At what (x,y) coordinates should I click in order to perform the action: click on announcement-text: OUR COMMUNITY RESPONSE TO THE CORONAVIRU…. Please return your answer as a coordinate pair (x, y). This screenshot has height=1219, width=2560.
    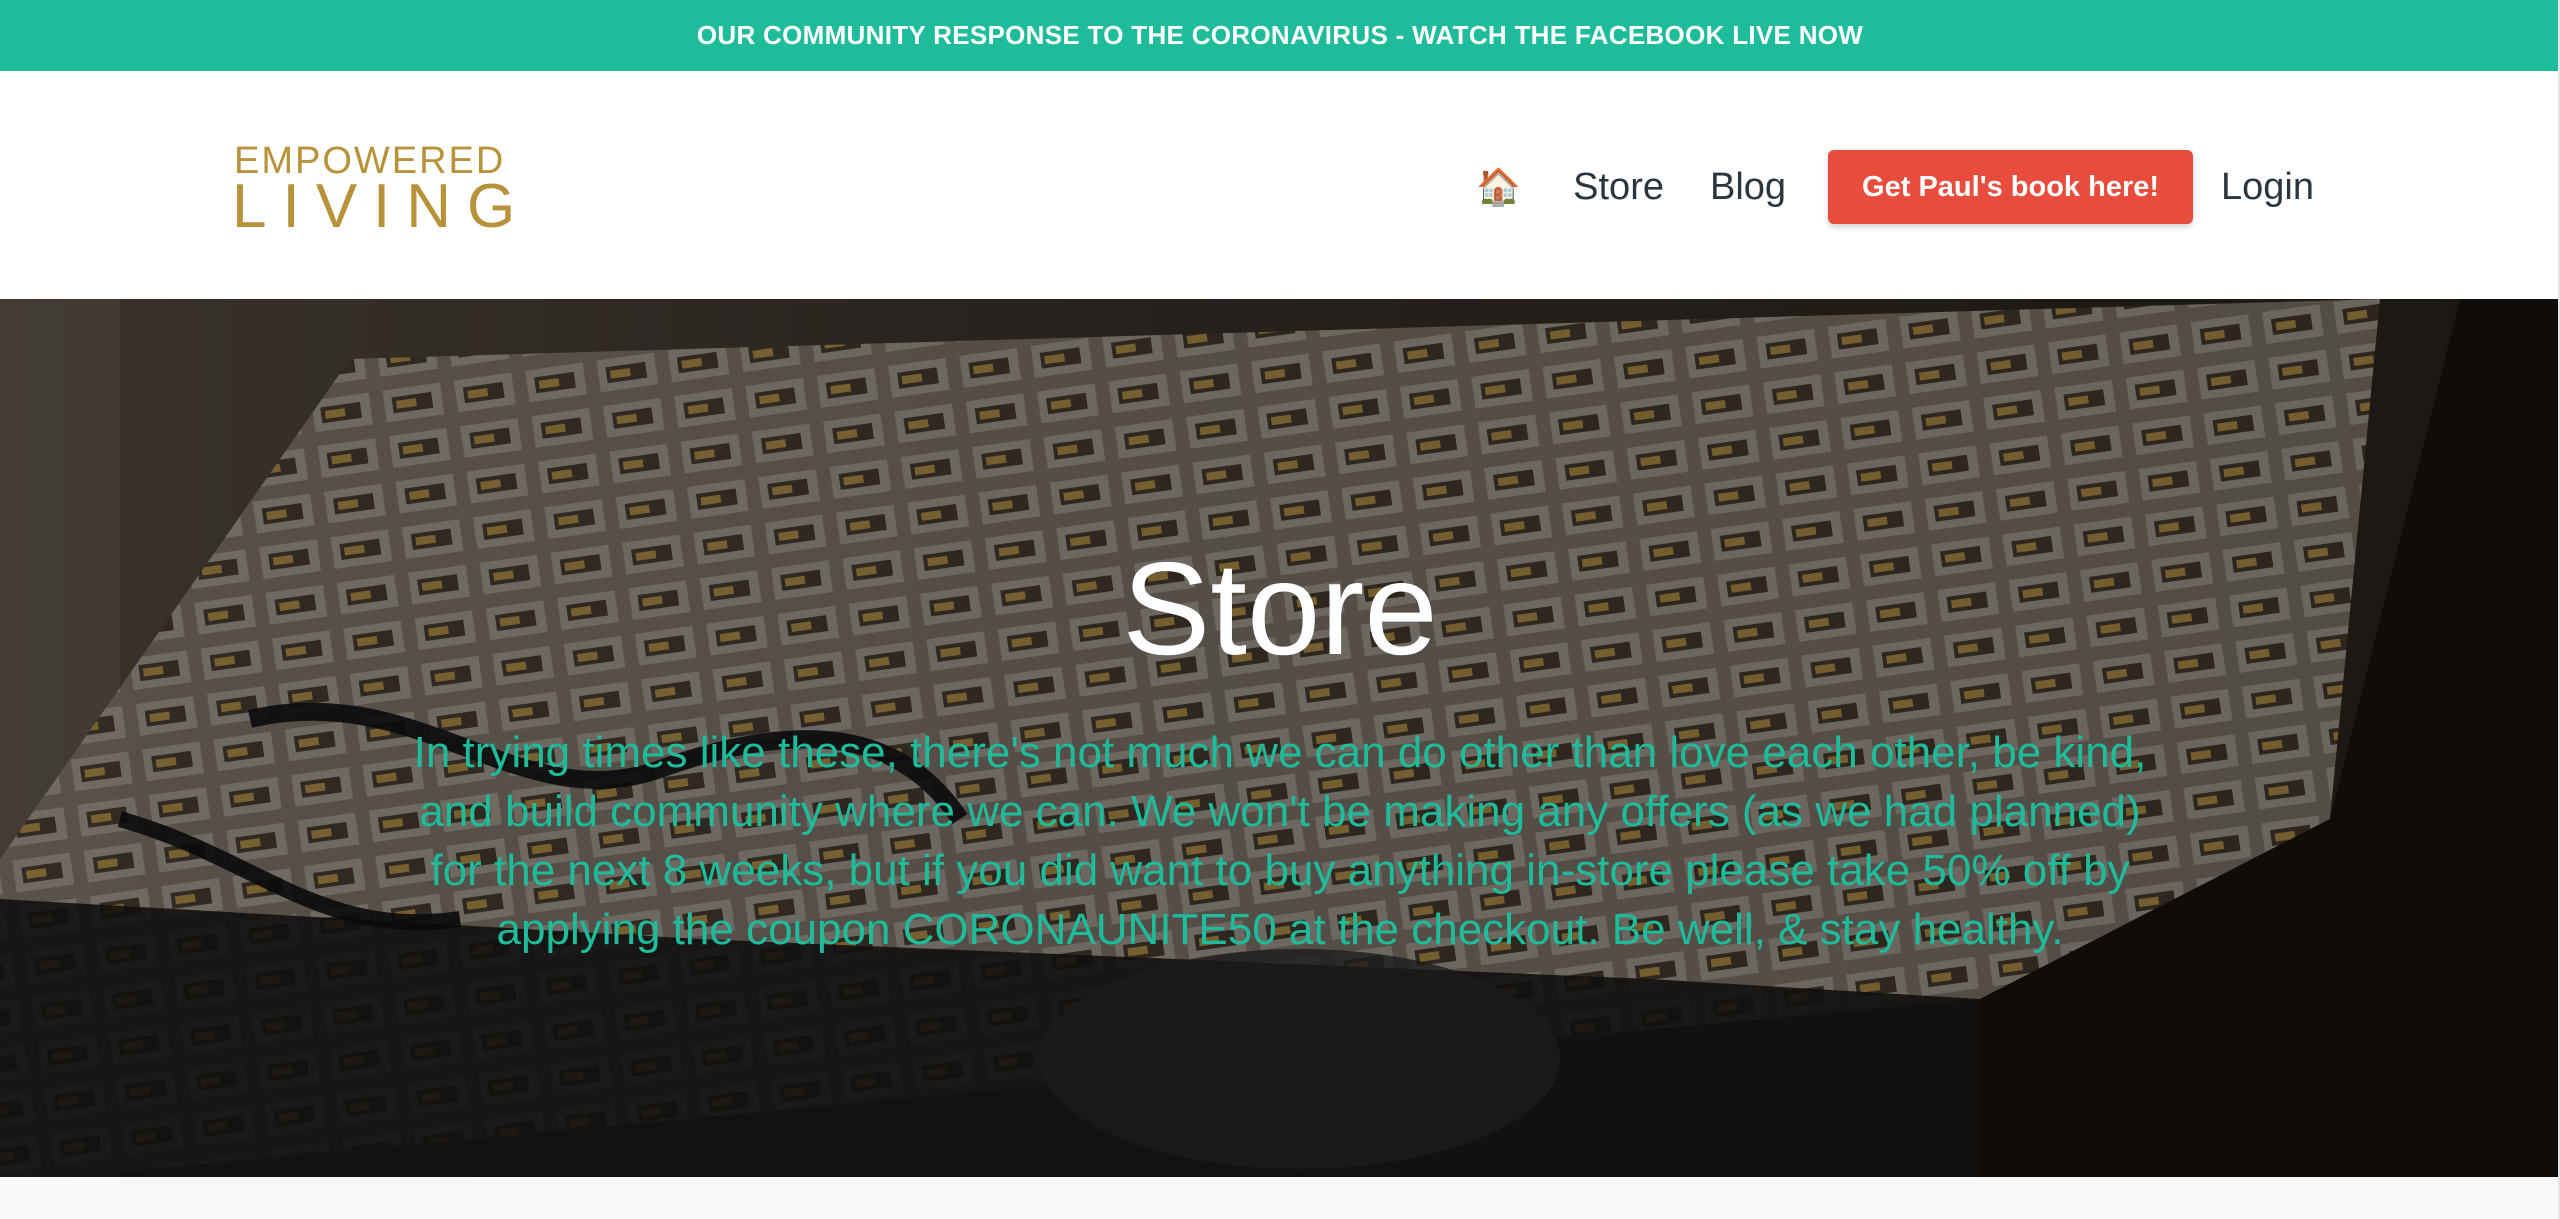
    Looking at the image, I should click on (1280, 35).